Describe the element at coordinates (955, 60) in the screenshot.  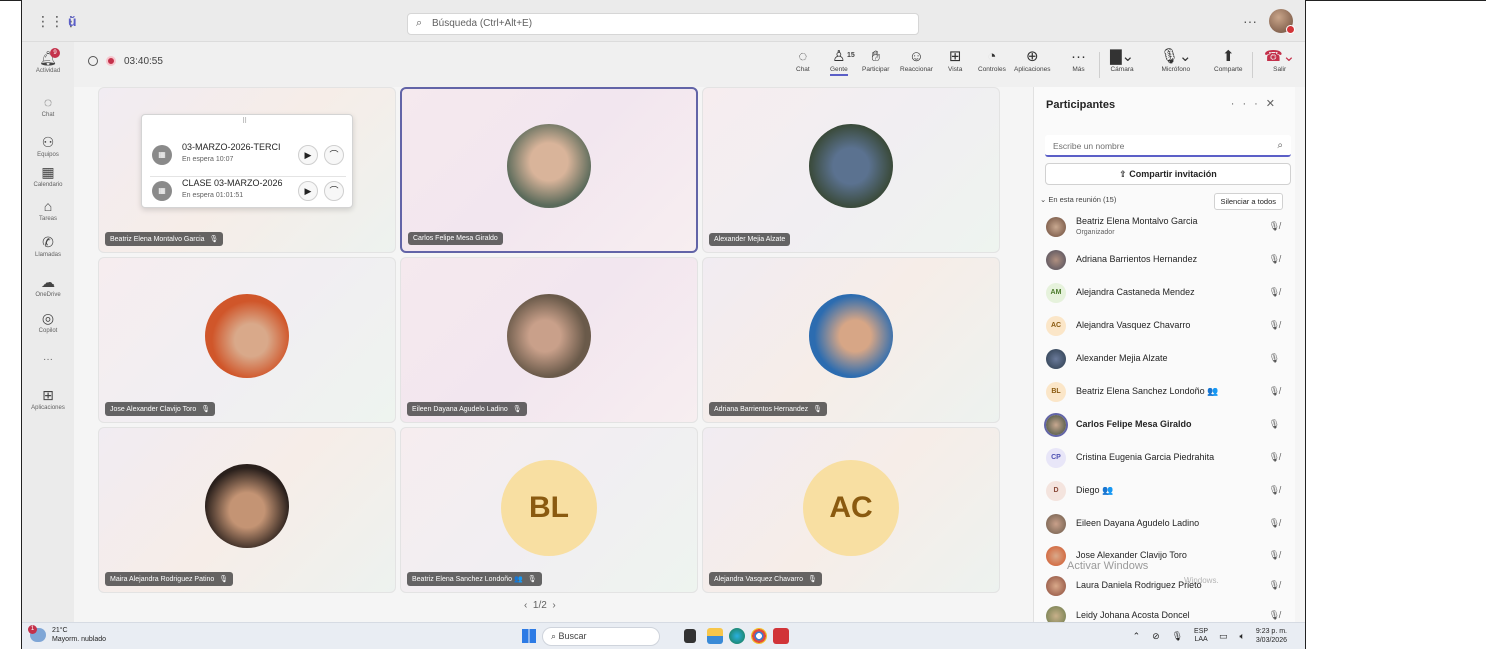
I see `tool-view: ⊞ Vista` at that location.